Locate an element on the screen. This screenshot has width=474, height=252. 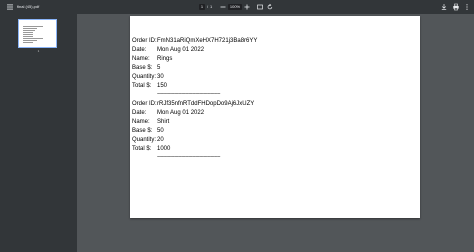
more-vertical-icon is located at coordinates (467, 7).